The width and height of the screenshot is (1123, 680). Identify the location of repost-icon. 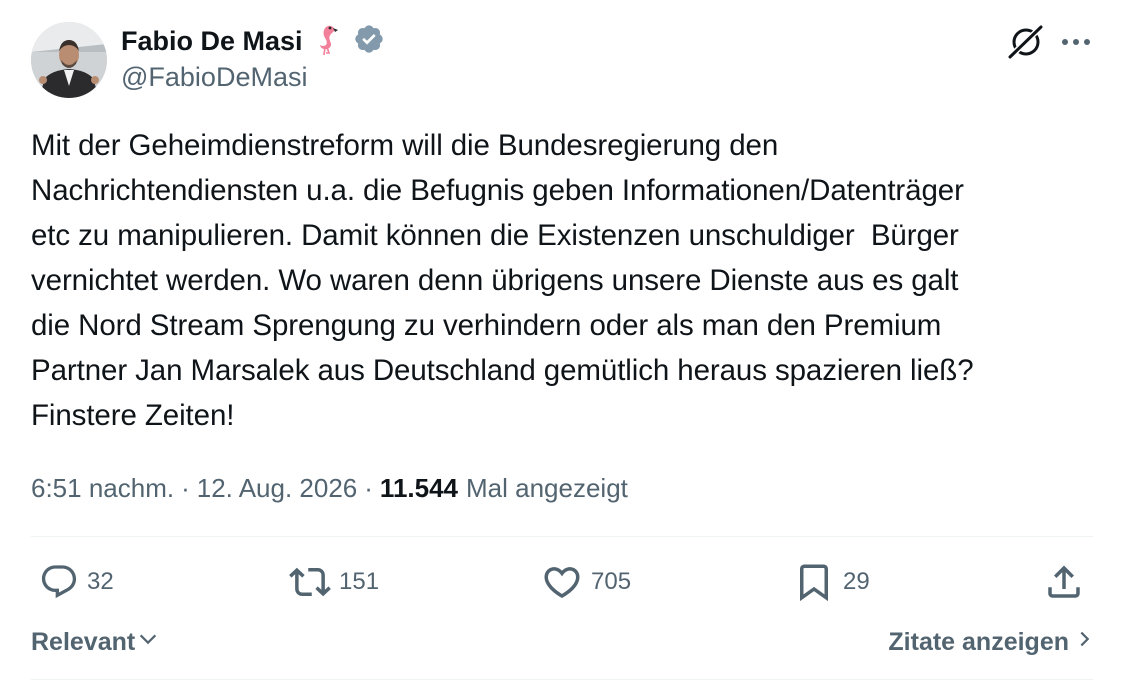
(310, 582).